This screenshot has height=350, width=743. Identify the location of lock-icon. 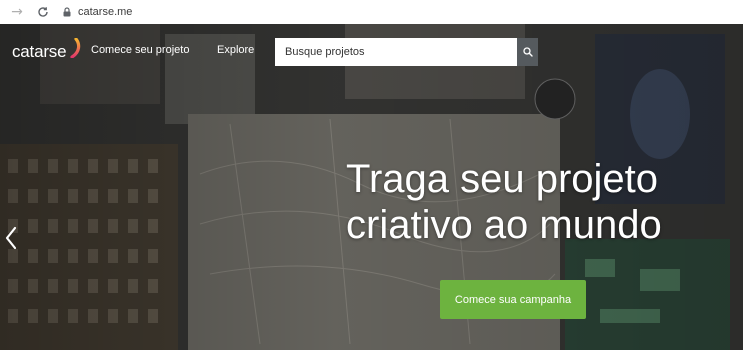
(67, 12).